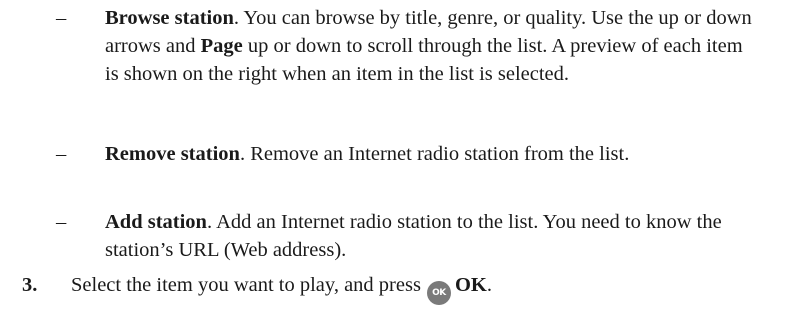 This screenshot has height=311, width=786. What do you see at coordinates (30, 285) in the screenshot?
I see `step-number: 3.` at bounding box center [30, 285].